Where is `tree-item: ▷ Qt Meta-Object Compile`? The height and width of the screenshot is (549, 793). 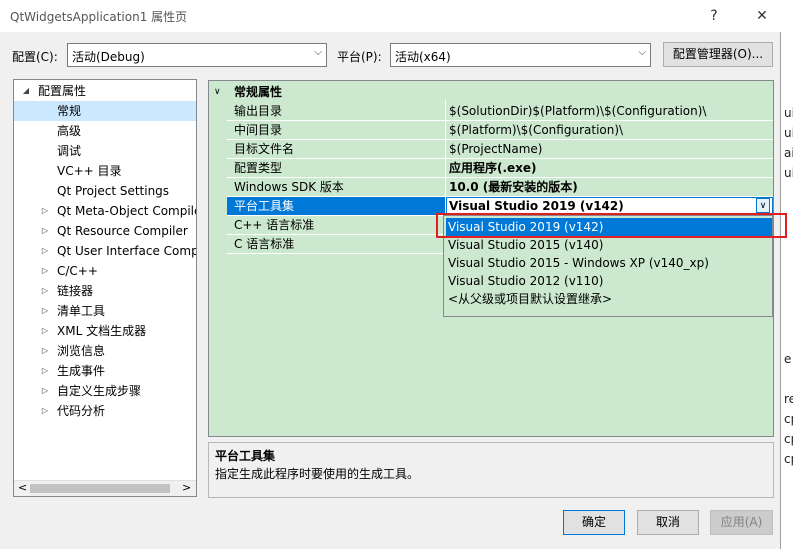 tree-item: ▷ Qt Meta-Object Compile is located at coordinates (105, 211).